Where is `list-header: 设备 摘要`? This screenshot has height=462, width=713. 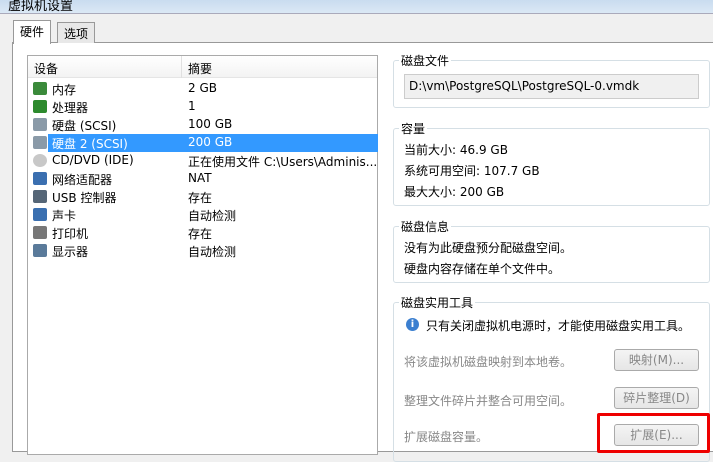
list-header: 设备 摘要 is located at coordinates (202, 67).